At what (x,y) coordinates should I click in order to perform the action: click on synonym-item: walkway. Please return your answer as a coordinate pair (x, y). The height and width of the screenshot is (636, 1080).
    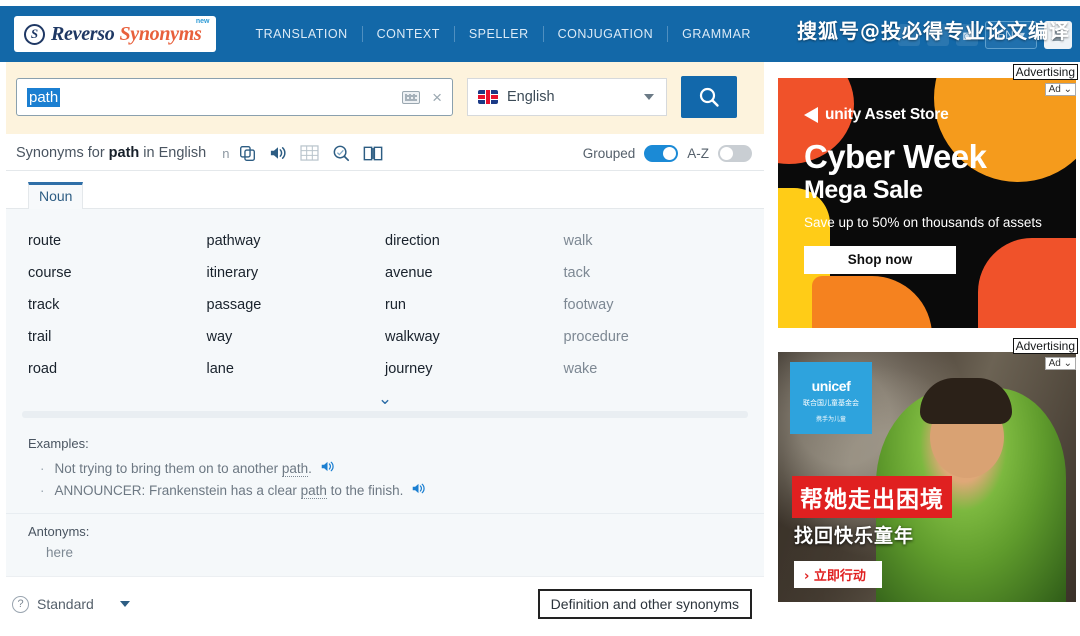
    Looking at the image, I should click on (474, 337).